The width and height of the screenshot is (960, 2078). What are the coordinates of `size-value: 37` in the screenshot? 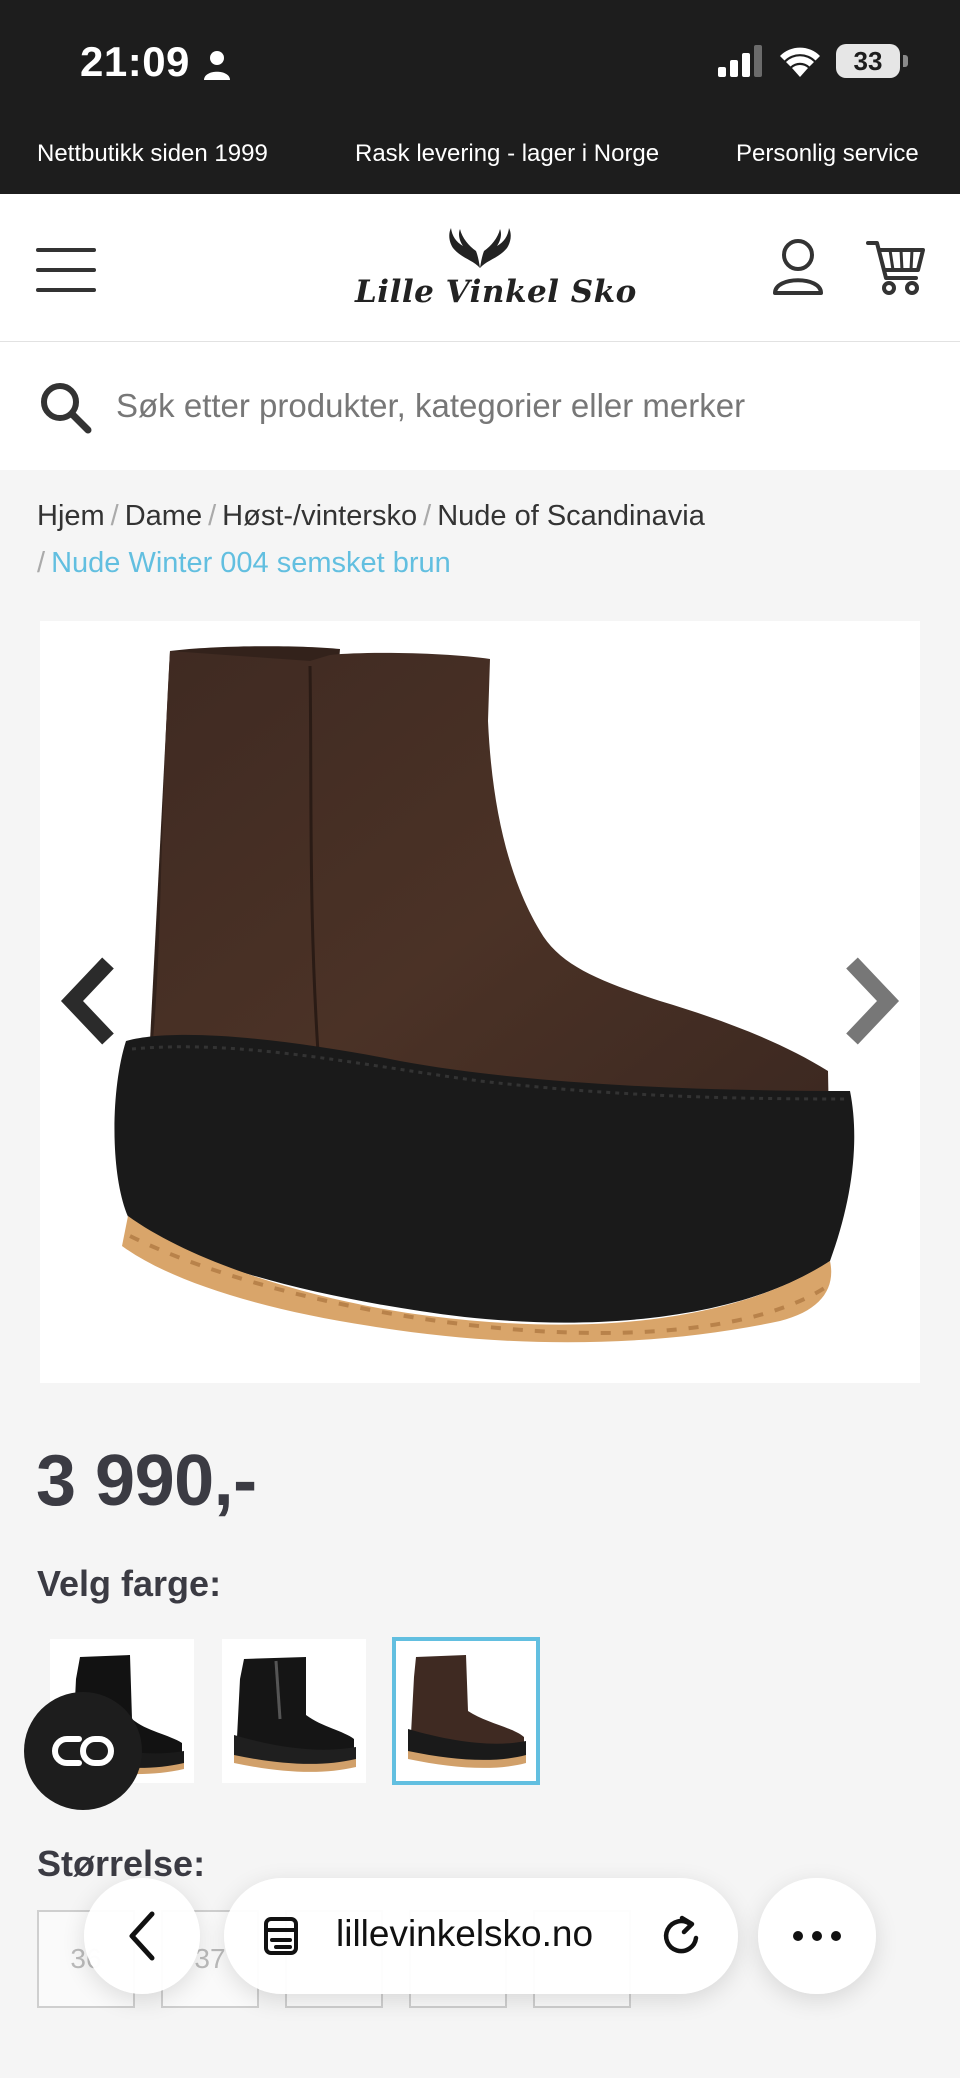 It's located at (210, 1958).